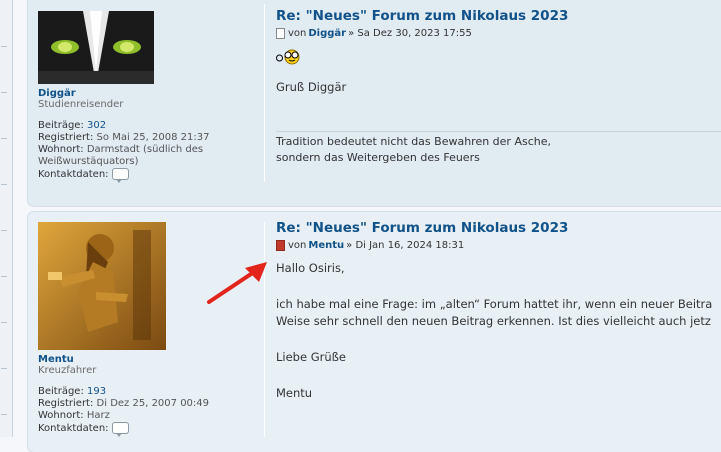 The image size is (721, 452). I want to click on post-text-line: Mentu, so click(294, 393).